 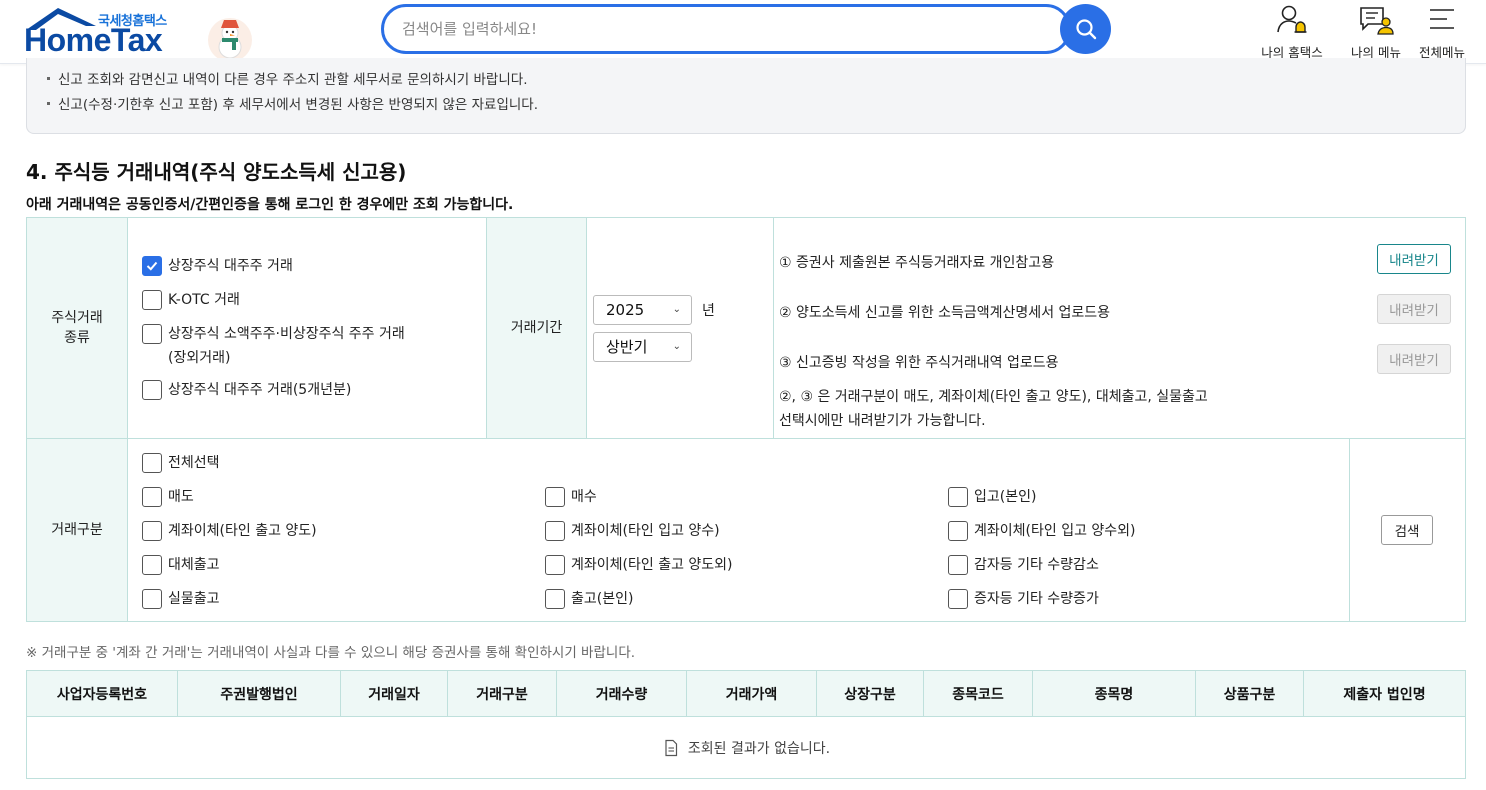 I want to click on search-button-cell: 검색, so click(x=1408, y=530).